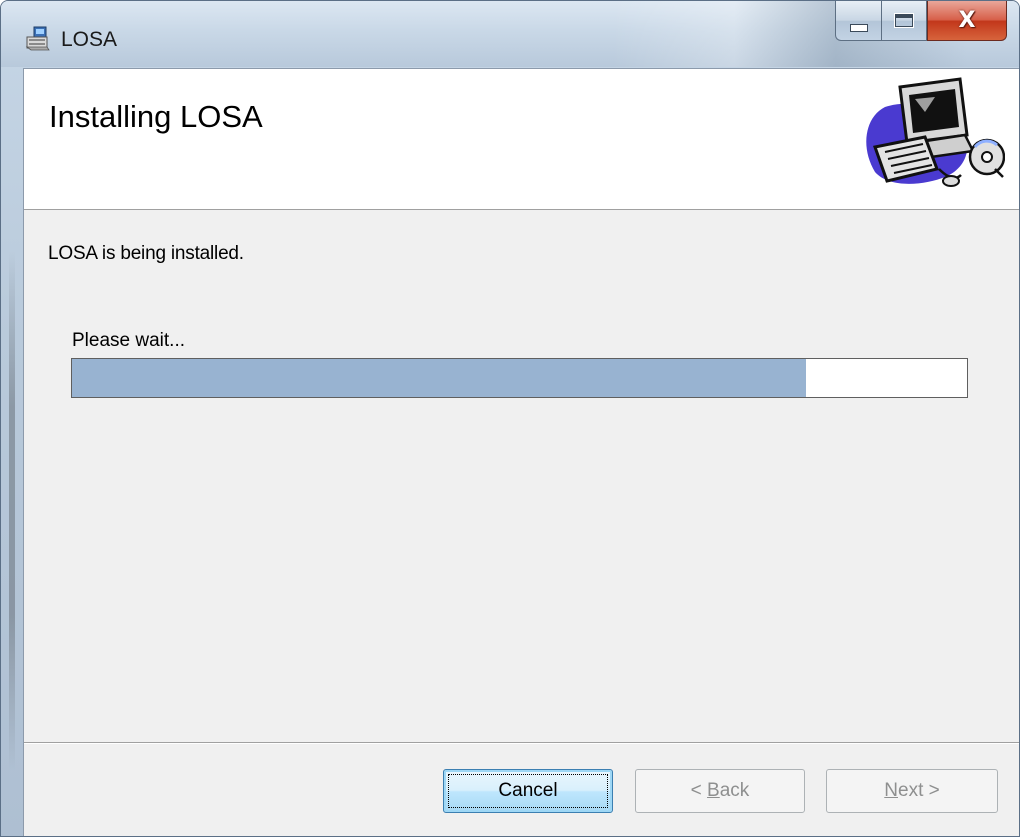  Describe the element at coordinates (935, 132) in the screenshot. I see `computer-cd-icon` at that location.